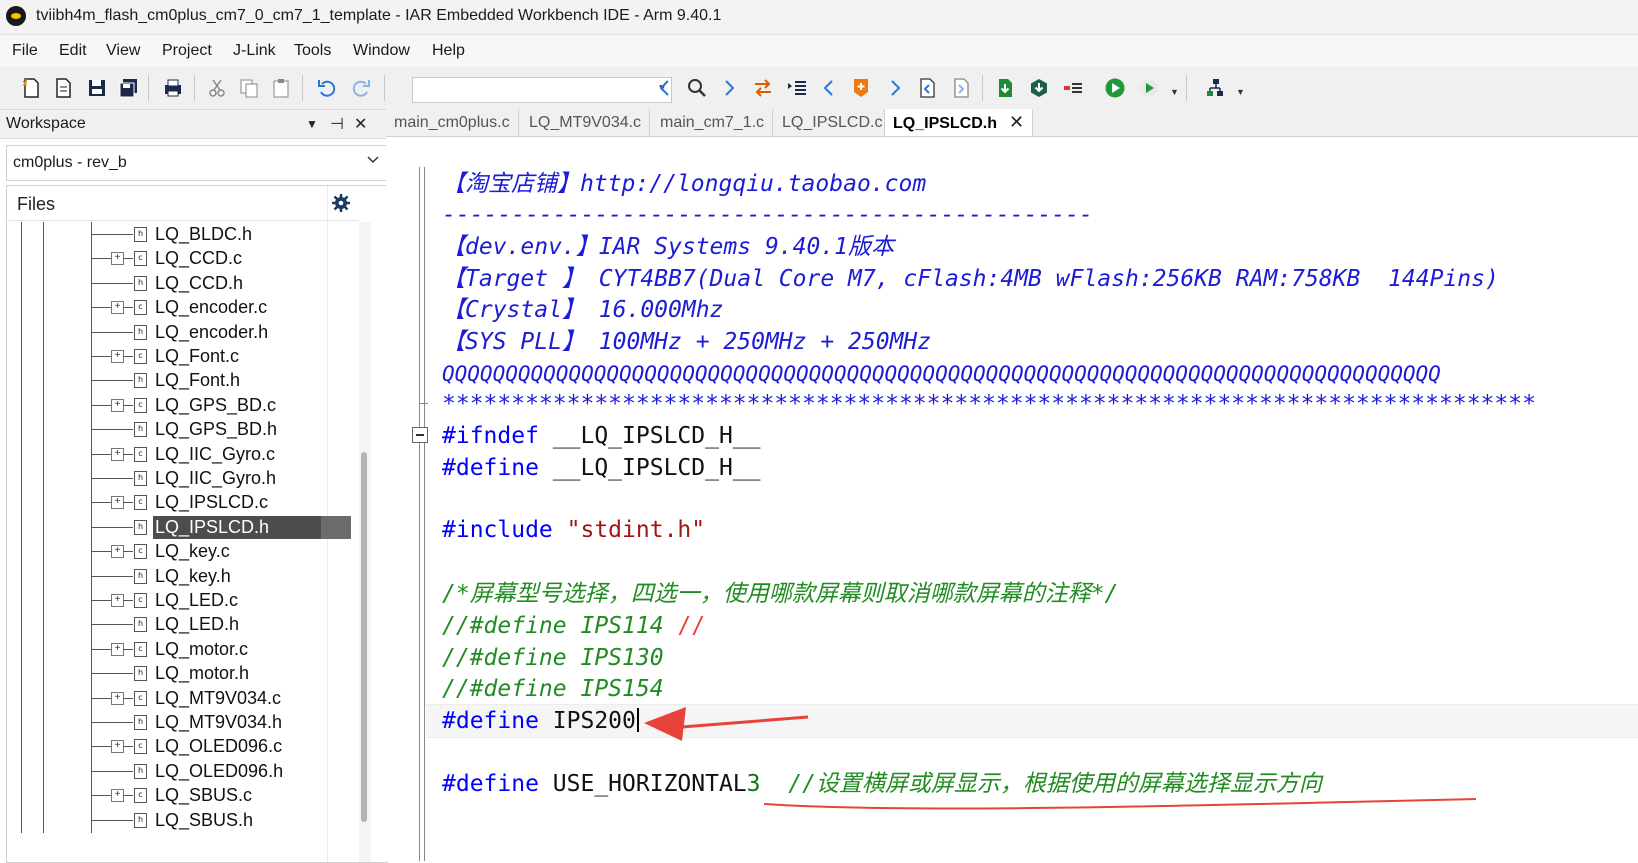 This screenshot has height=863, width=1638. Describe the element at coordinates (895, 88) in the screenshot. I see `next-bookmark-icon` at that location.